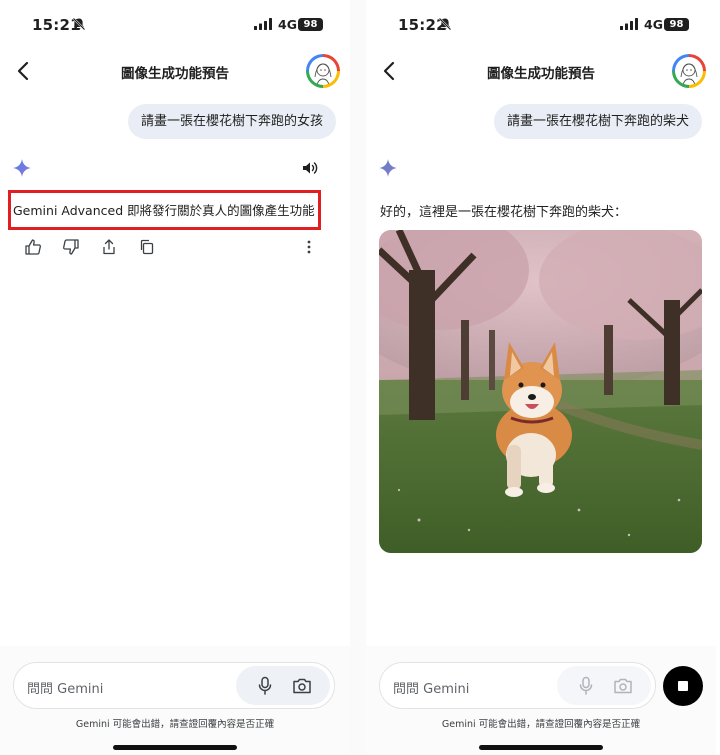 This screenshot has height=755, width=720. Describe the element at coordinates (175, 25) in the screenshot. I see `status-bar: 15:21 4G 98` at that location.